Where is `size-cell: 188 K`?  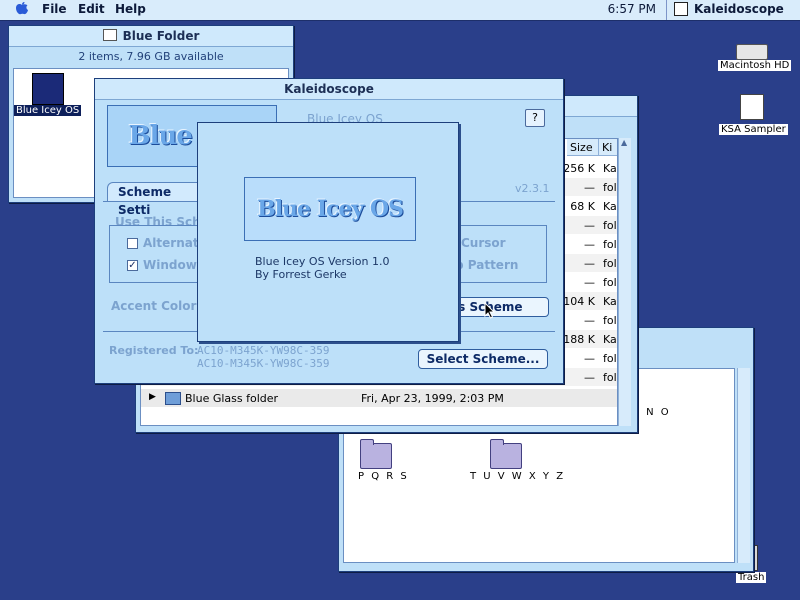
size-cell: 188 K is located at coordinates (579, 339).